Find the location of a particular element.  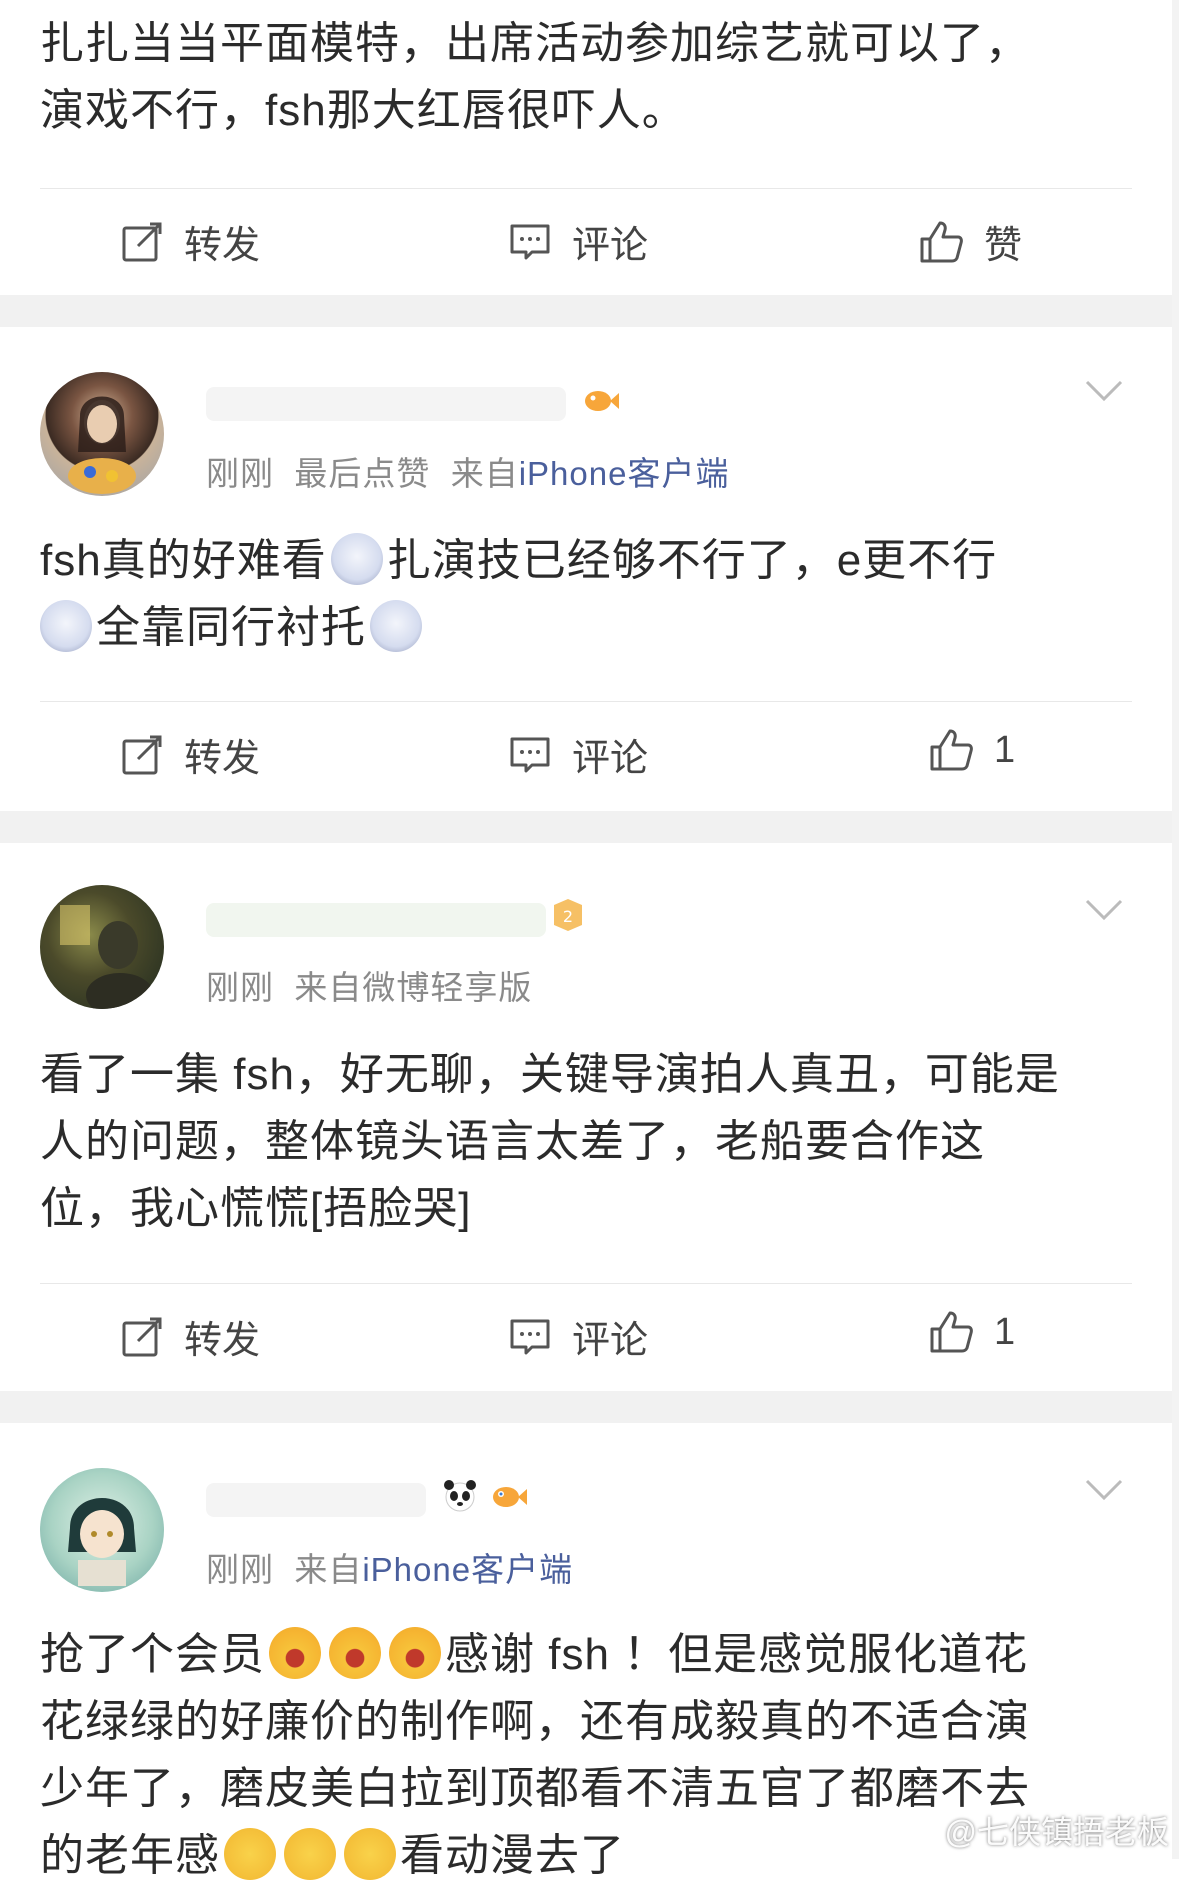

like-button: 赞 is located at coordinates (970, 241).